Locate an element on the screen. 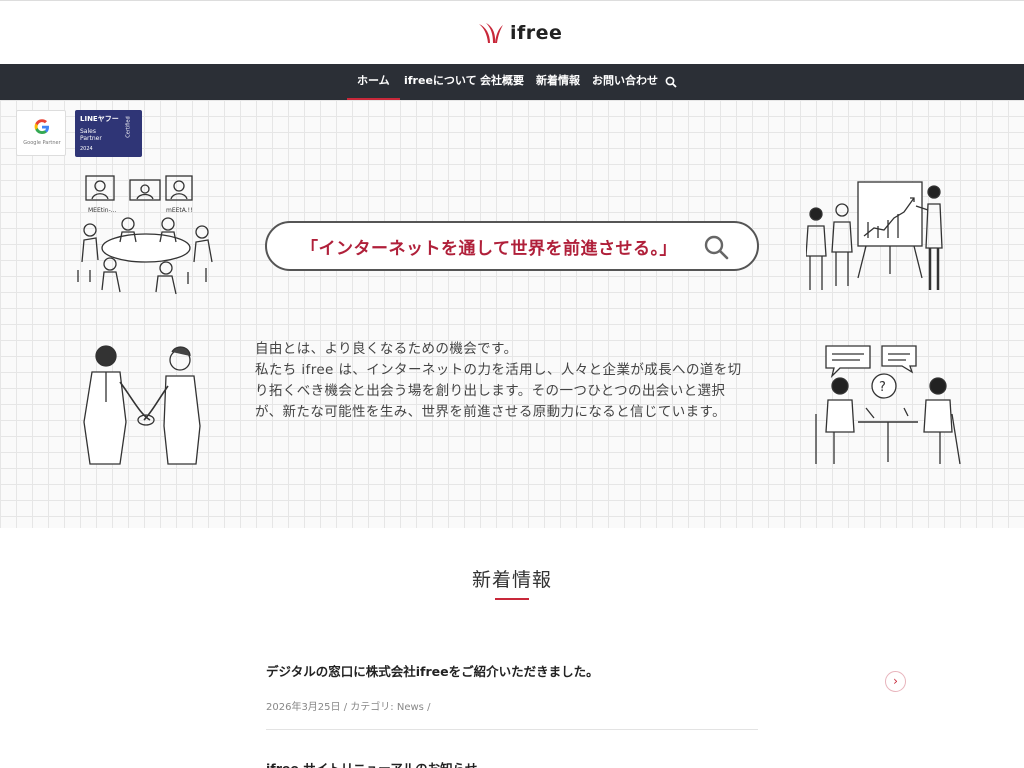 The height and width of the screenshot is (768, 1024). hero-tagline: 「インターネットを通して世界を前進させる。」 is located at coordinates (489, 249).